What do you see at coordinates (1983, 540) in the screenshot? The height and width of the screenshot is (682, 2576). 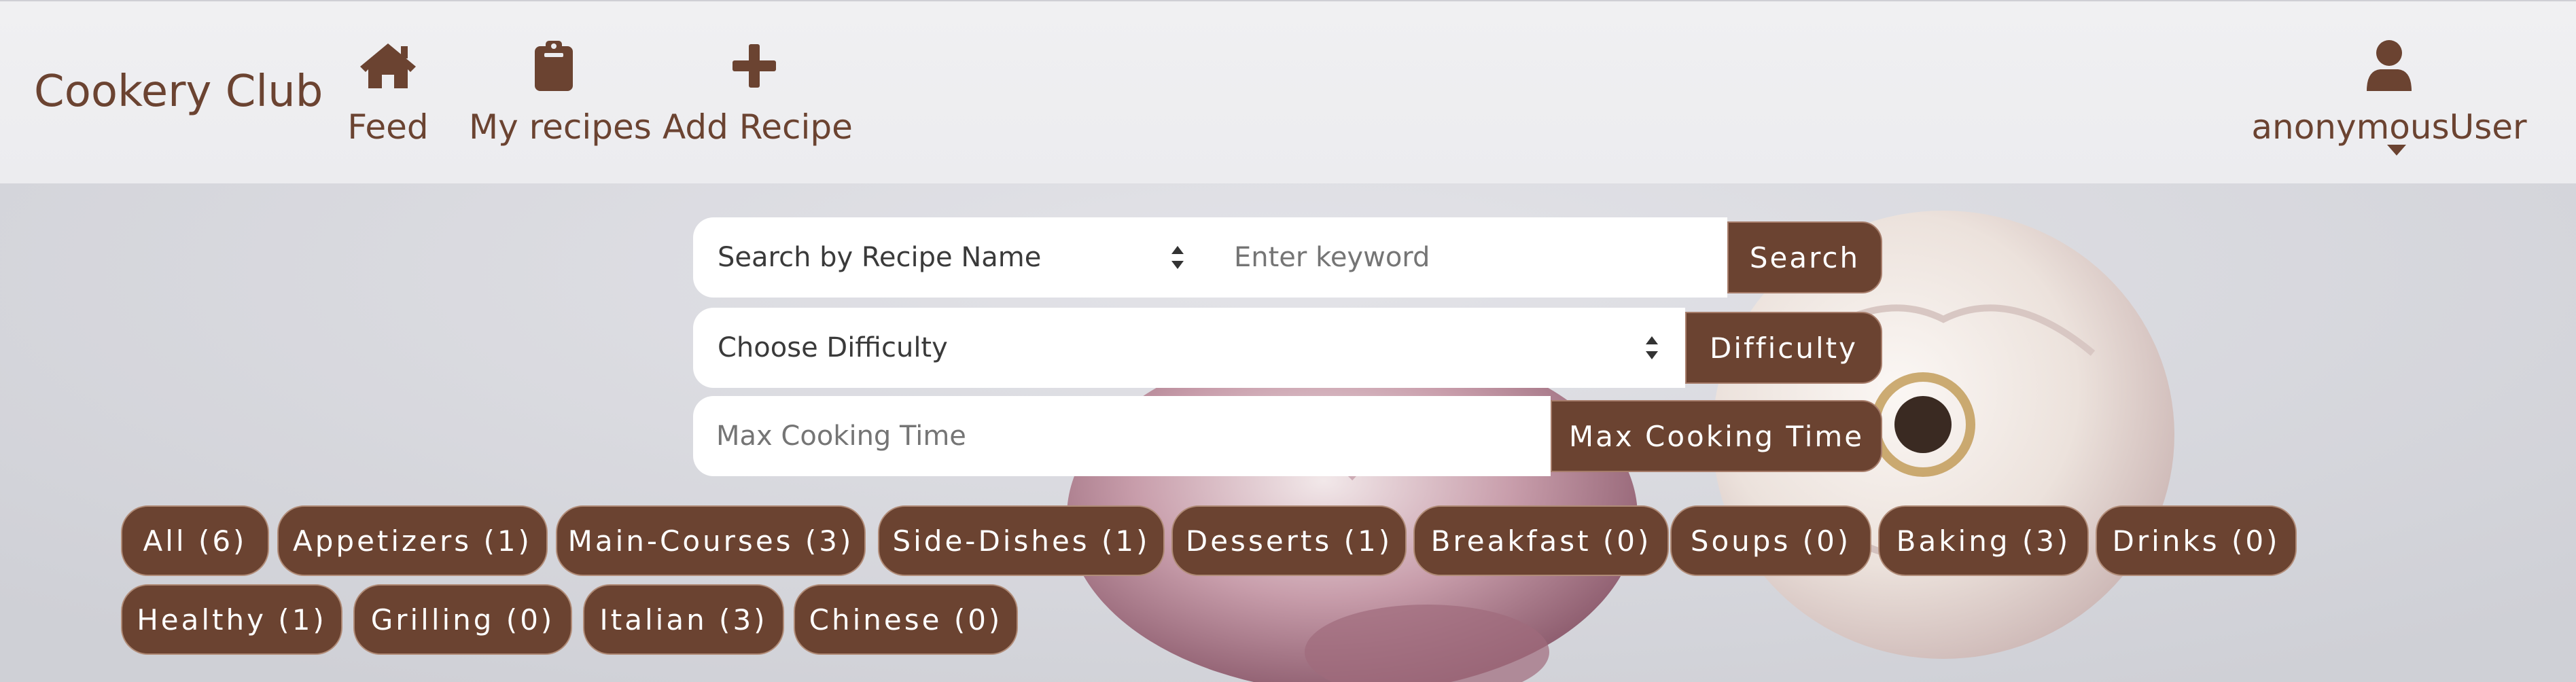 I see `category-pill-baking: Baking (3)` at bounding box center [1983, 540].